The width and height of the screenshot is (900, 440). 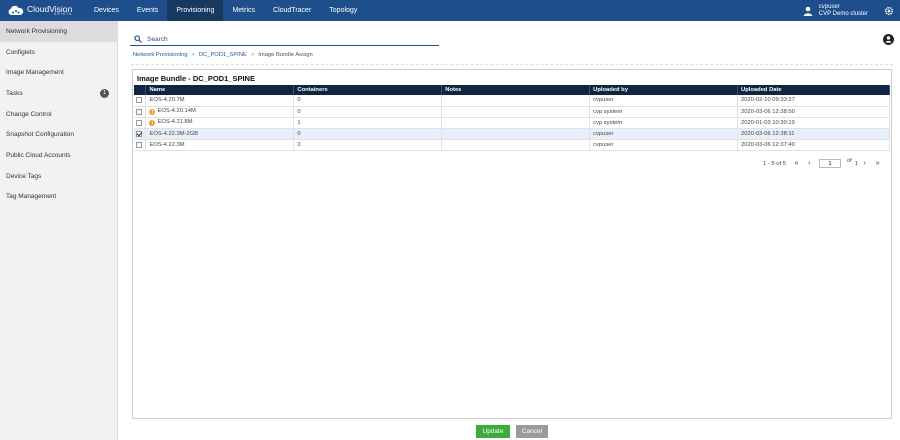 I want to click on sidebar-item-network-provisioning: Network Provisioning, so click(x=58, y=31).